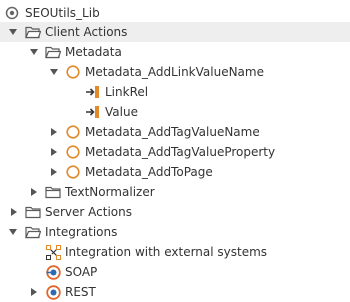 This screenshot has height=302, width=350. What do you see at coordinates (175, 32) in the screenshot?
I see `tree-item-client-actions: Client Actions` at bounding box center [175, 32].